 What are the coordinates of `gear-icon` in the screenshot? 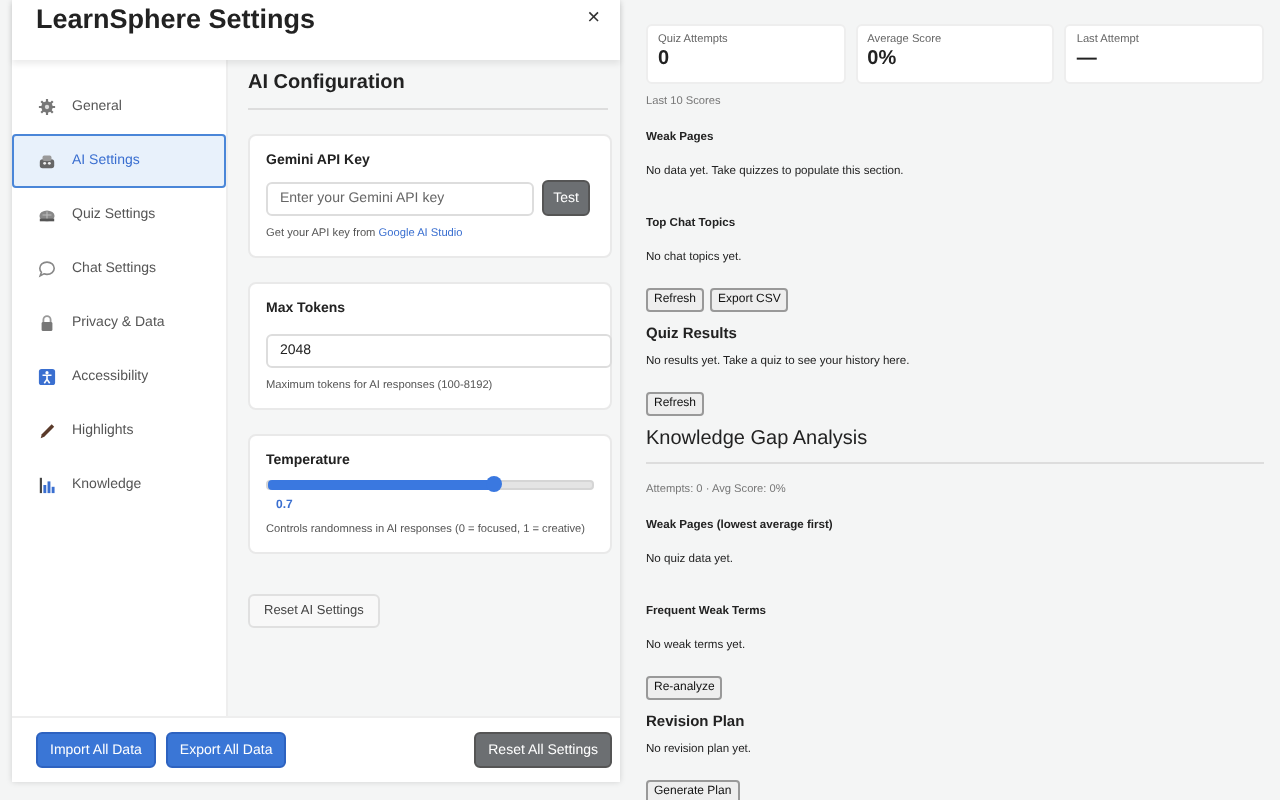 It's located at (47, 107).